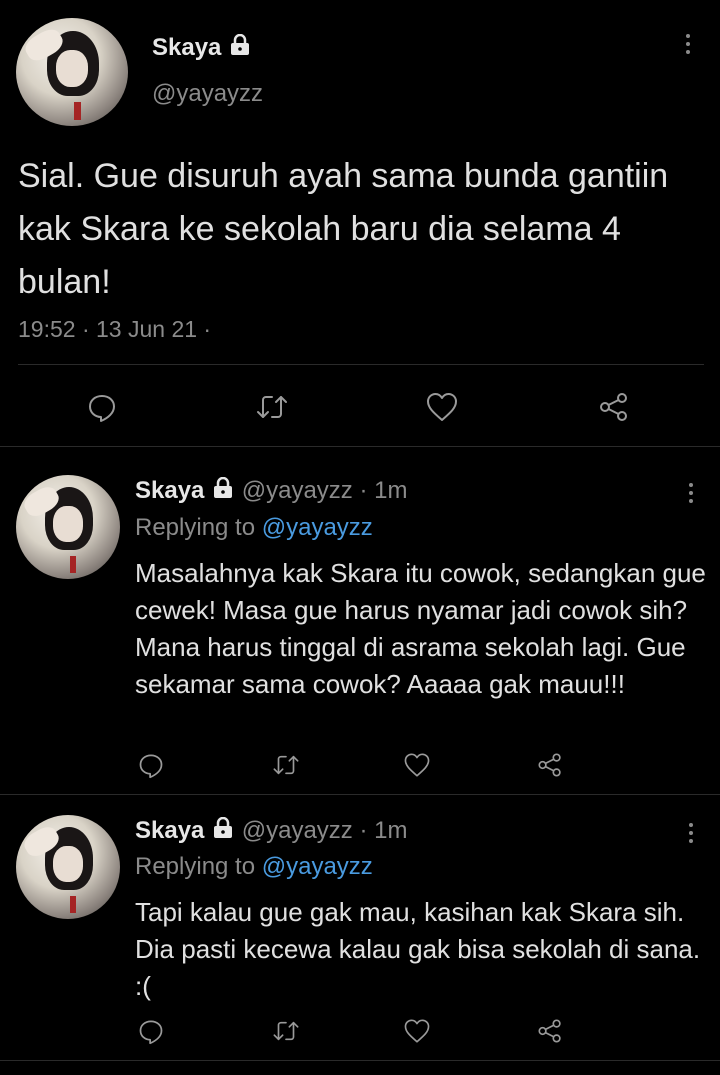  I want to click on timestamp: 19:52 · 13 Jun 21 ·, so click(114, 329).